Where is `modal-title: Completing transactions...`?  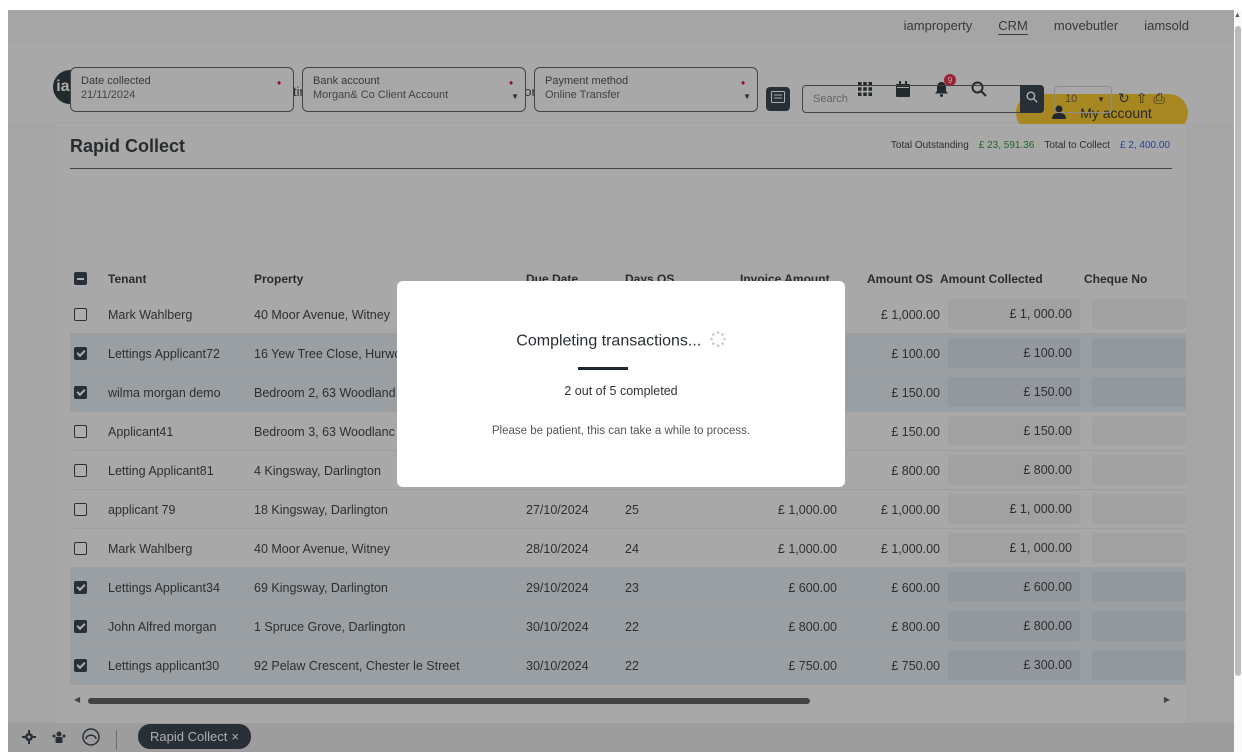 modal-title: Completing transactions... is located at coordinates (621, 341).